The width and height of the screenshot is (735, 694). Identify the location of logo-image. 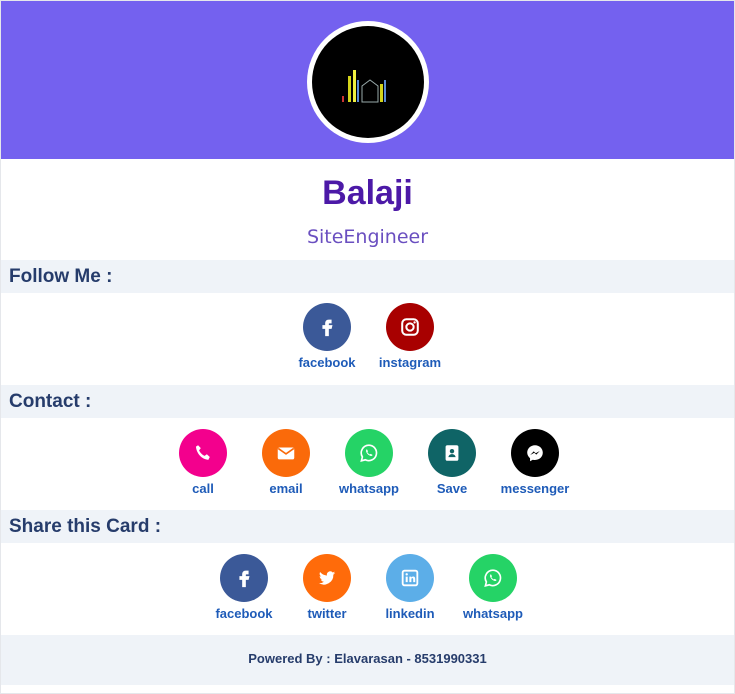
(368, 82).